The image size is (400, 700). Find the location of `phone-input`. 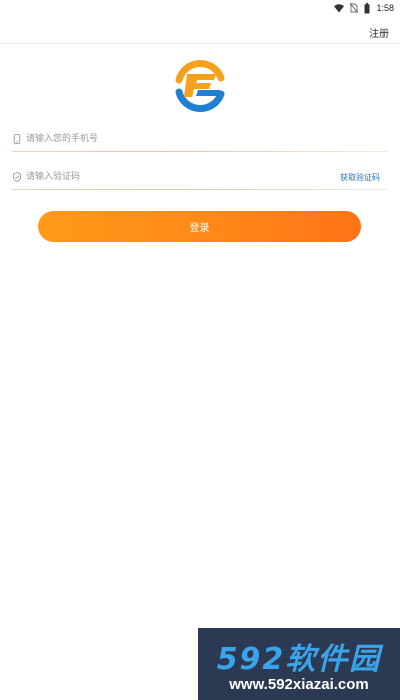

phone-input is located at coordinates (176, 139).